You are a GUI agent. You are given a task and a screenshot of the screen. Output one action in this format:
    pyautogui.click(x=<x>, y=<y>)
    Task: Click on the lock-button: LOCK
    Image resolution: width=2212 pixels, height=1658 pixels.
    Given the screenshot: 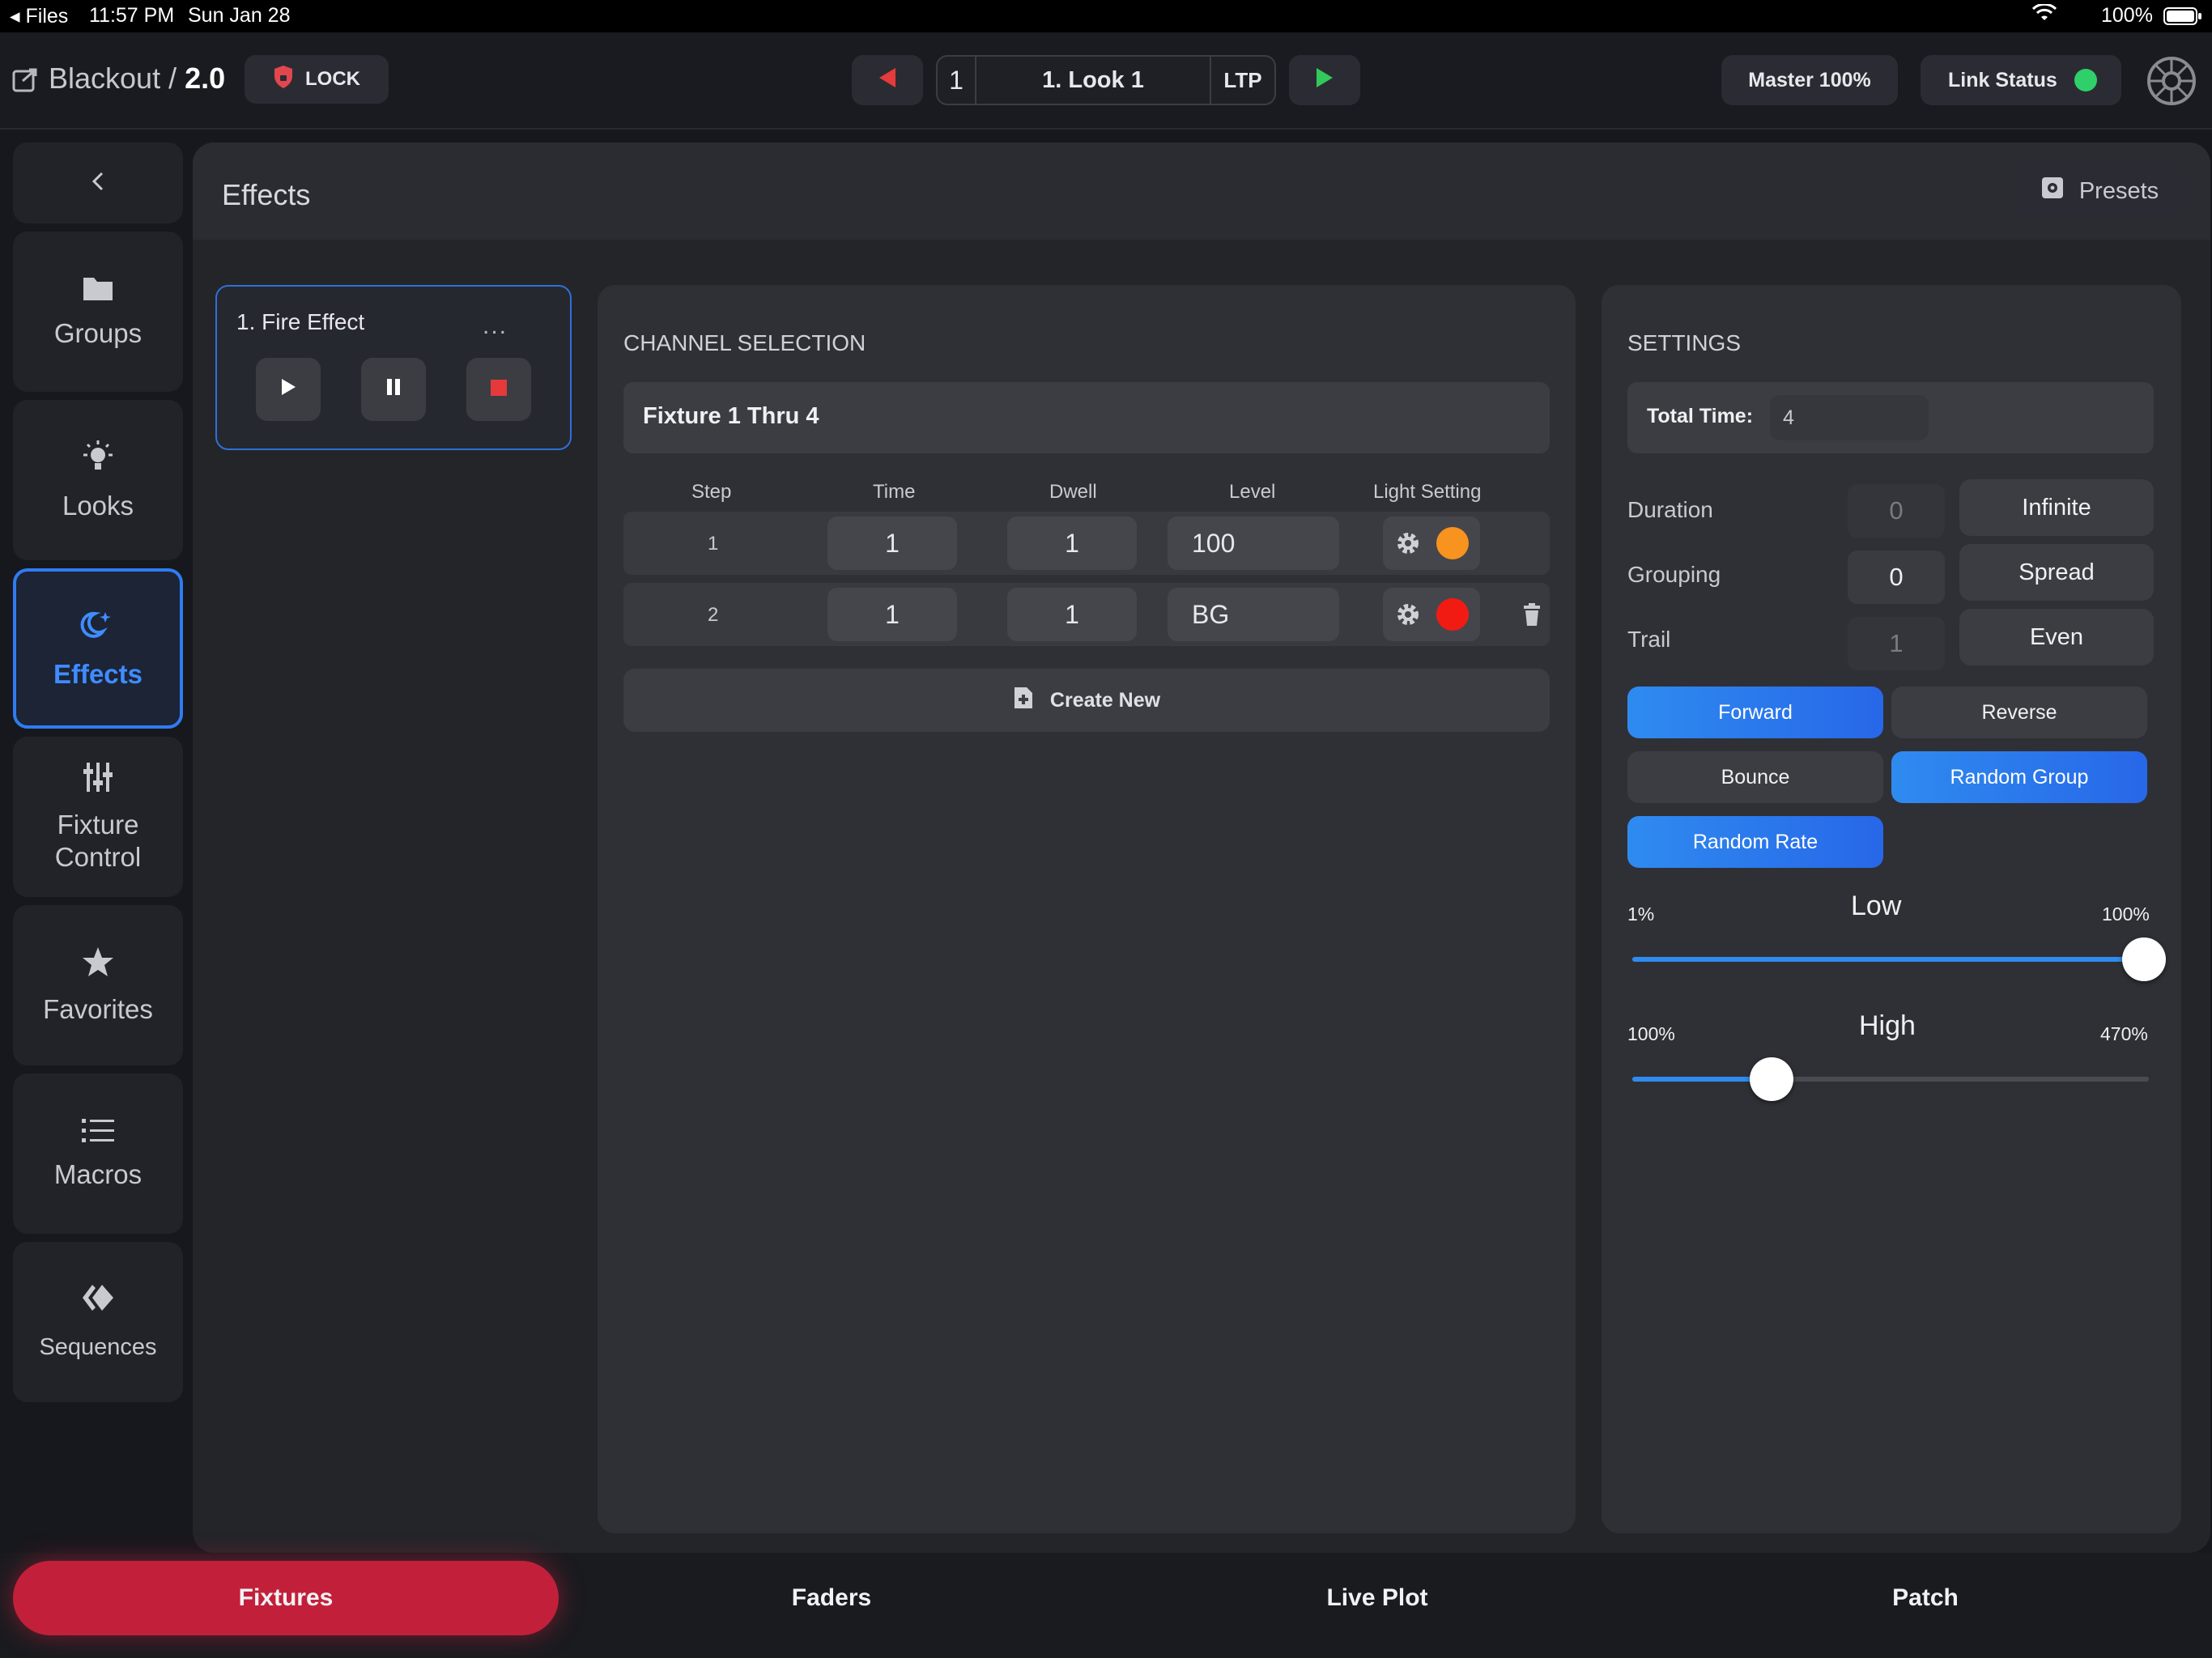 What is the action you would take?
    pyautogui.click(x=317, y=79)
    